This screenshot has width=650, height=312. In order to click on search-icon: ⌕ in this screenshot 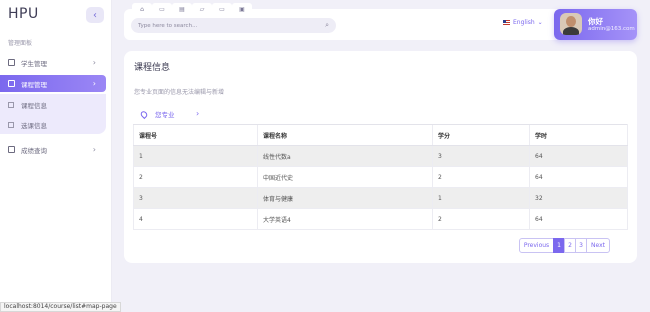, I will do `click(327, 25)`.